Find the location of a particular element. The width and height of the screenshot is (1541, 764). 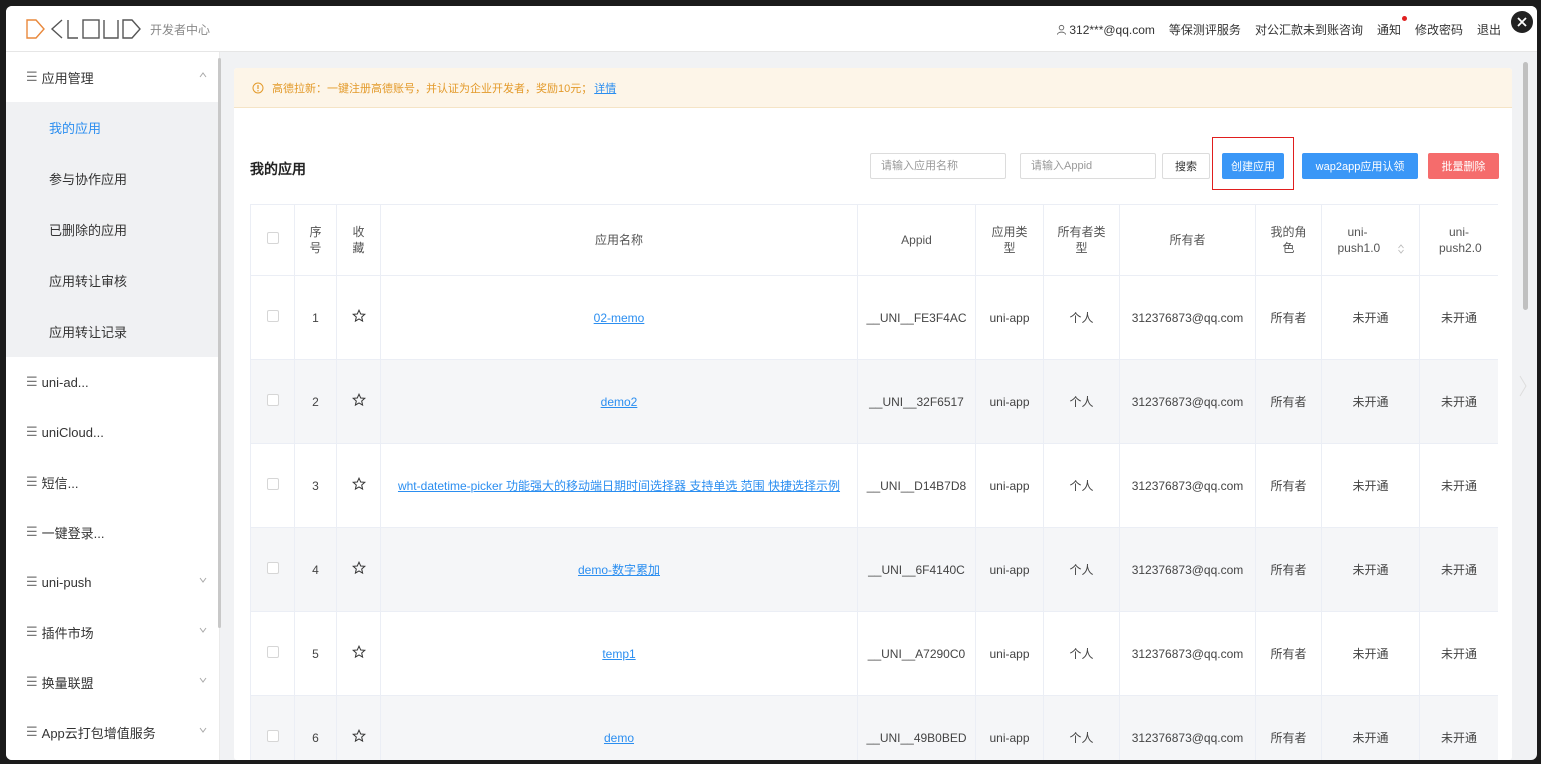

dcloud-logo-mark is located at coordinates (83, 29).